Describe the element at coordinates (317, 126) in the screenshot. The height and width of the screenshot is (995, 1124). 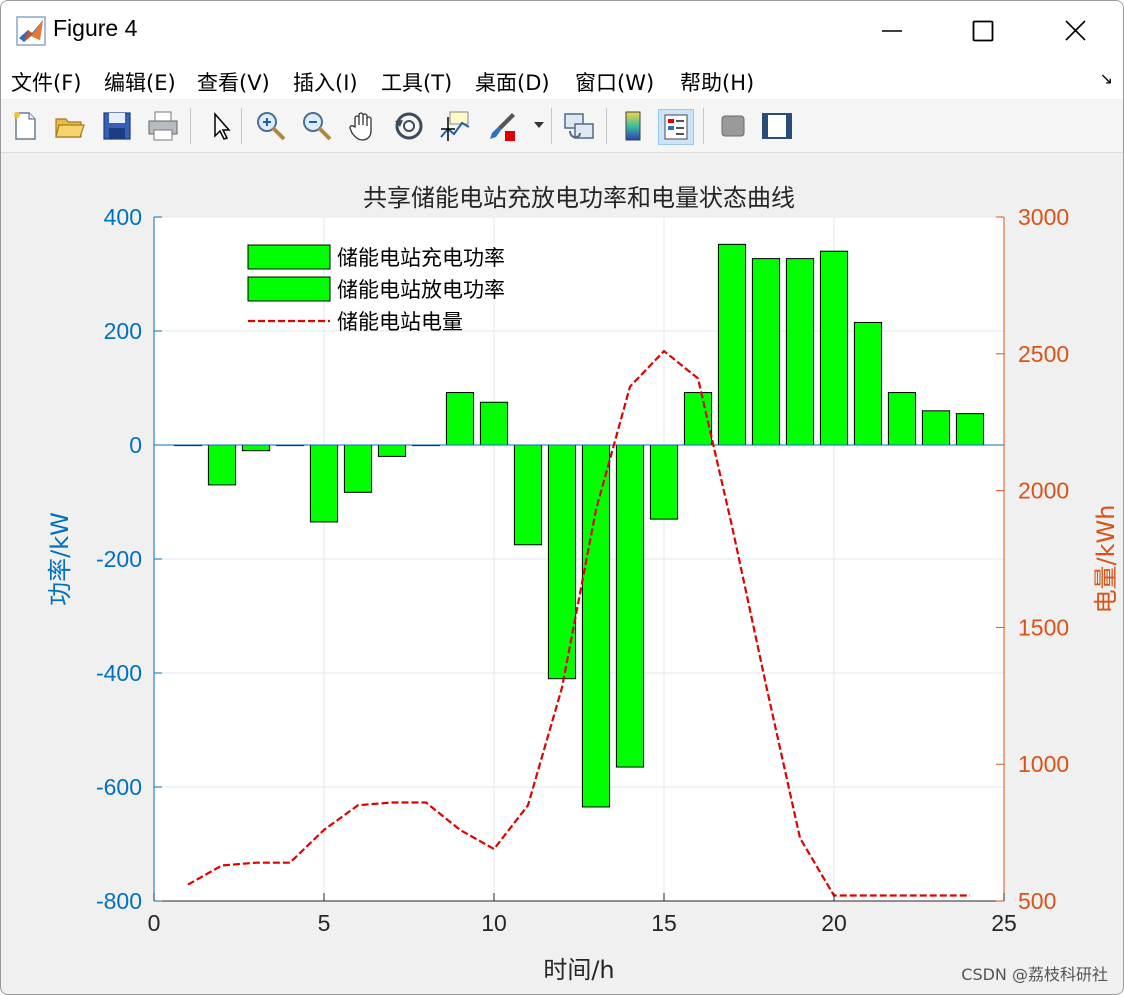
I see `zoom-out-icon` at that location.